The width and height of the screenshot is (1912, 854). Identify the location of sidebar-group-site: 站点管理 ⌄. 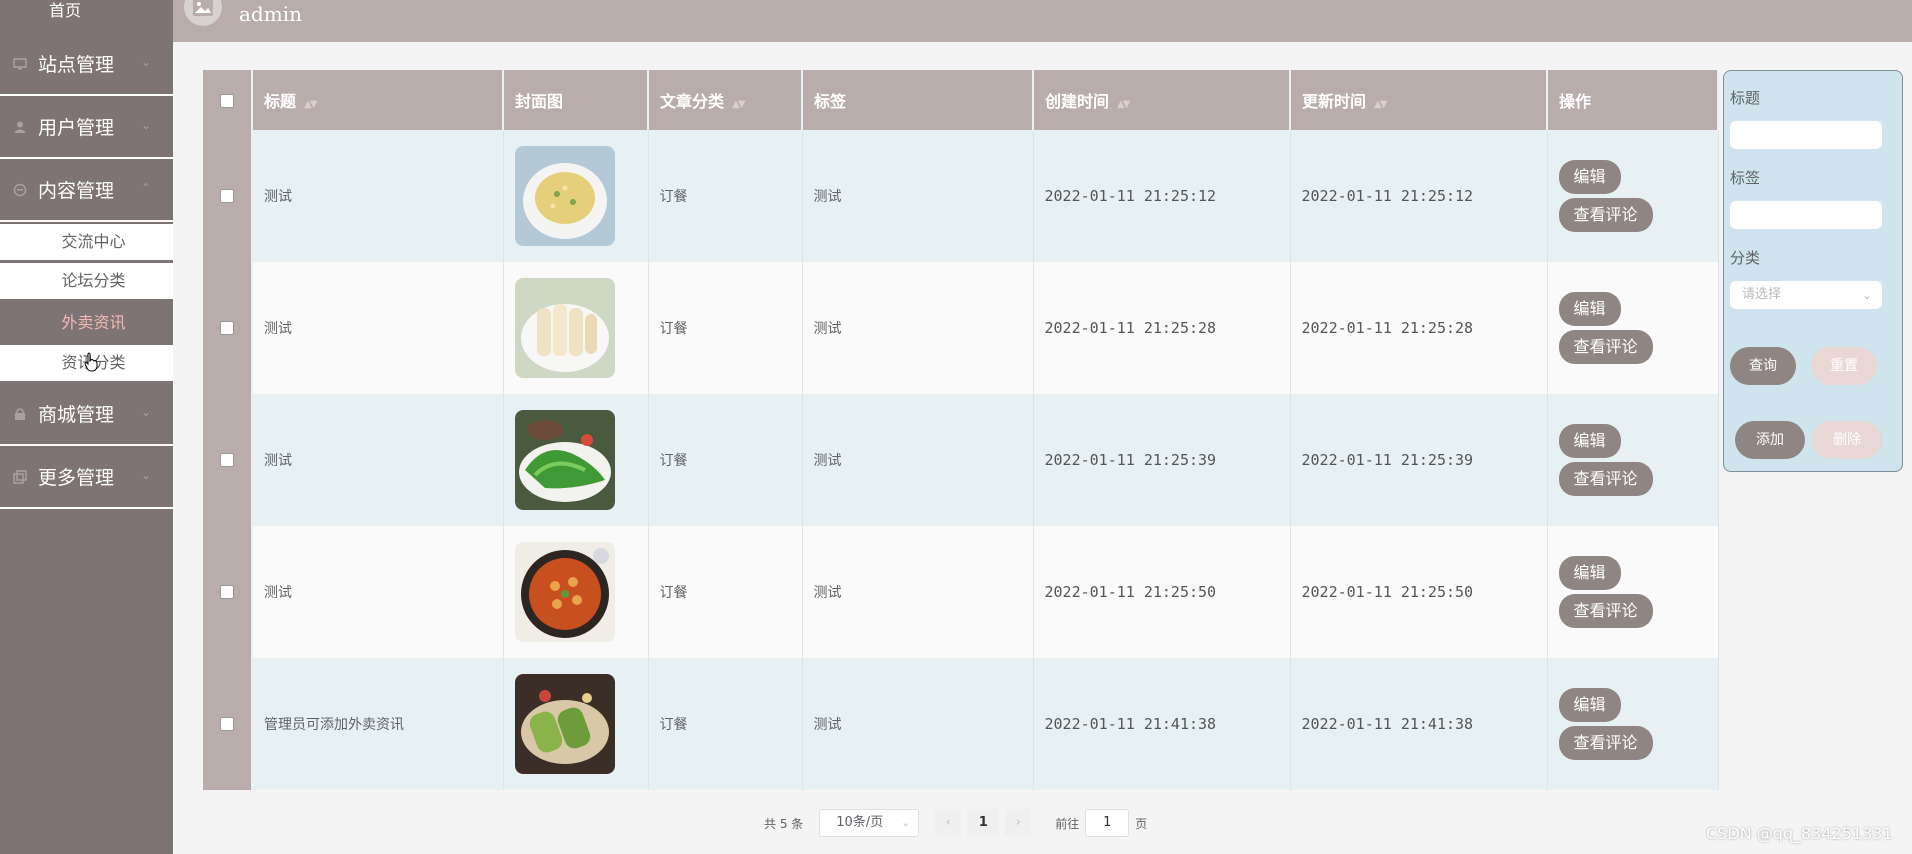
(86, 64).